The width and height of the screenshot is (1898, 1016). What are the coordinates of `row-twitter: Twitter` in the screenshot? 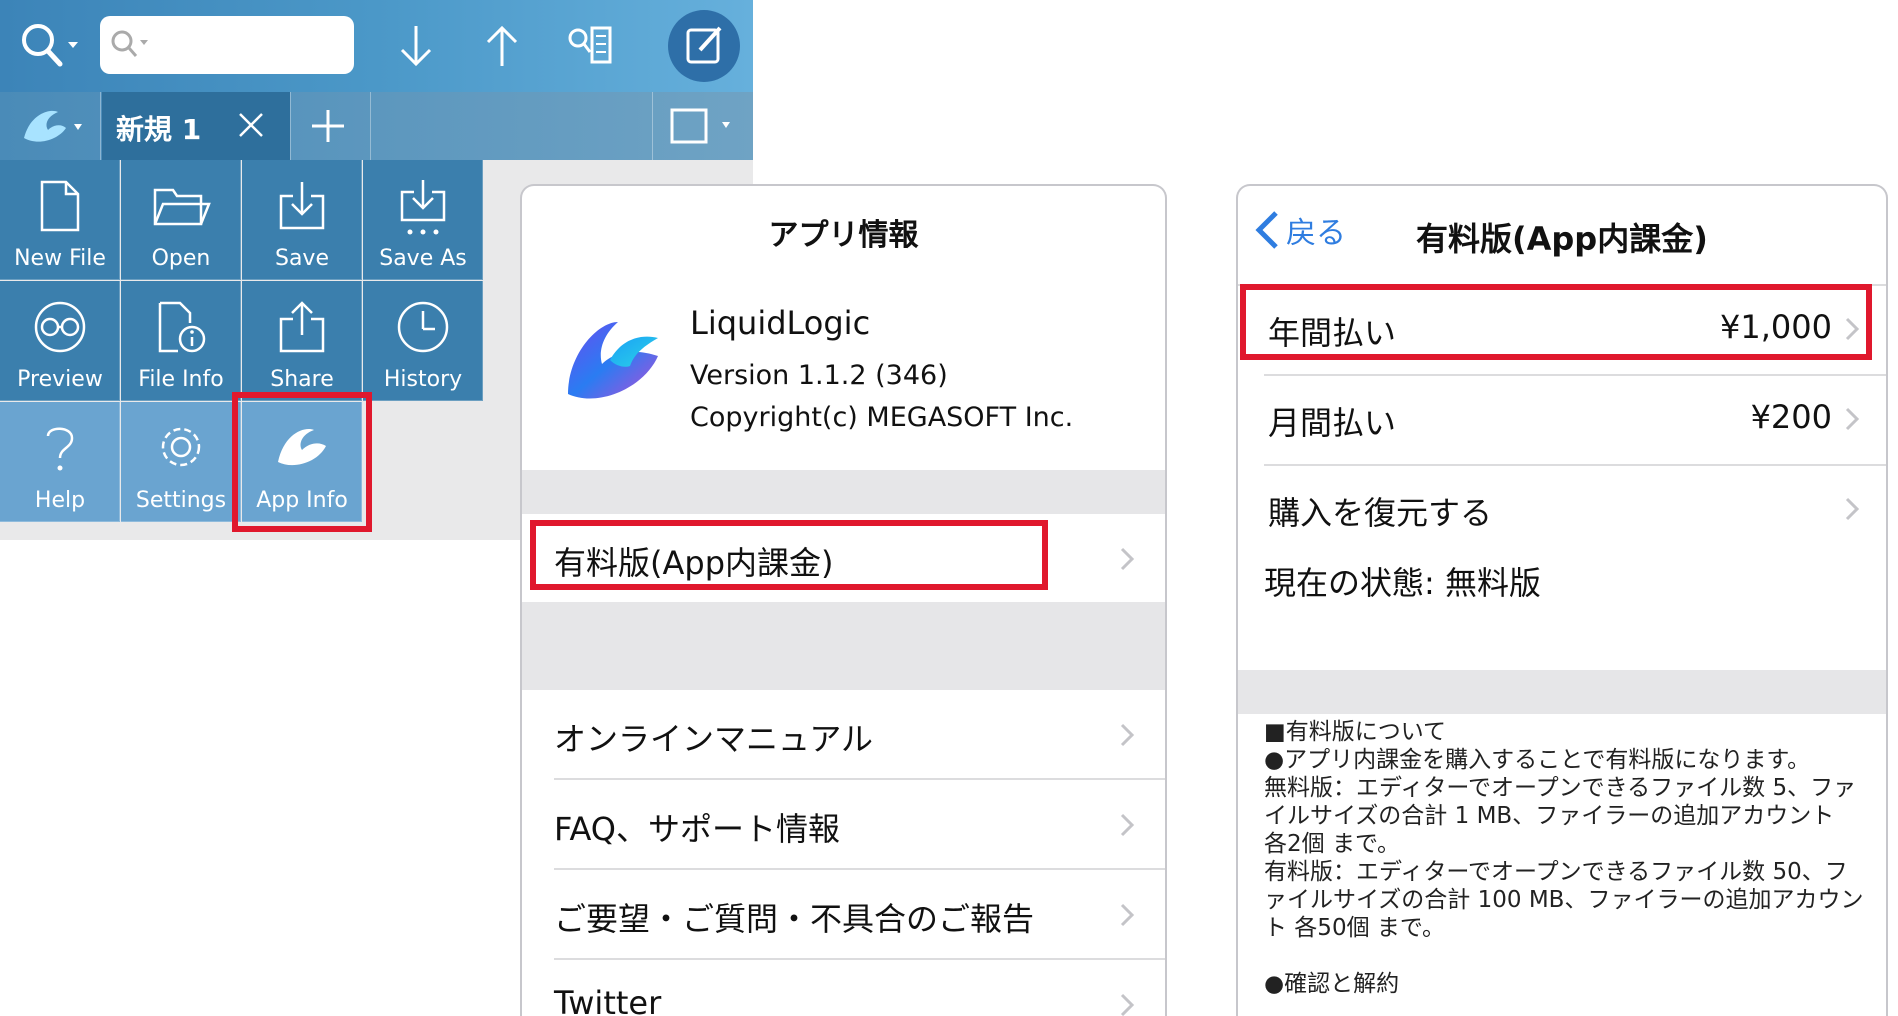 It's located at (843, 988).